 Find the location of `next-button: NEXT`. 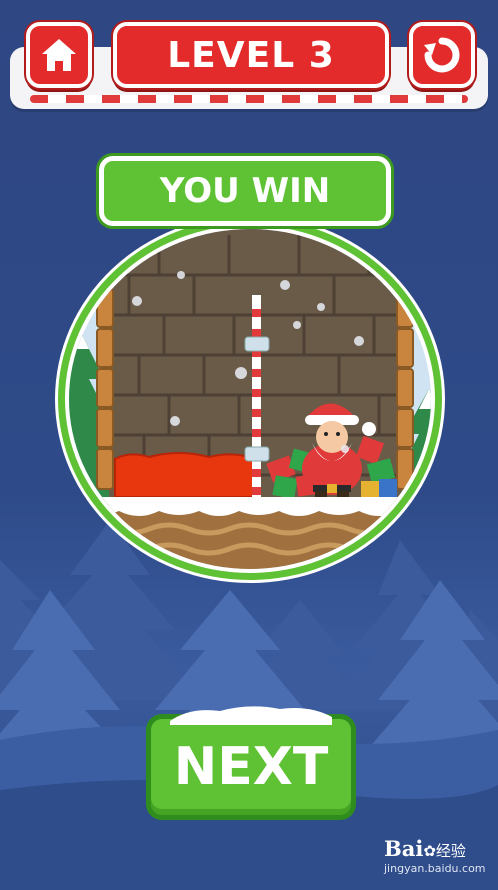

next-button: NEXT is located at coordinates (251, 767).